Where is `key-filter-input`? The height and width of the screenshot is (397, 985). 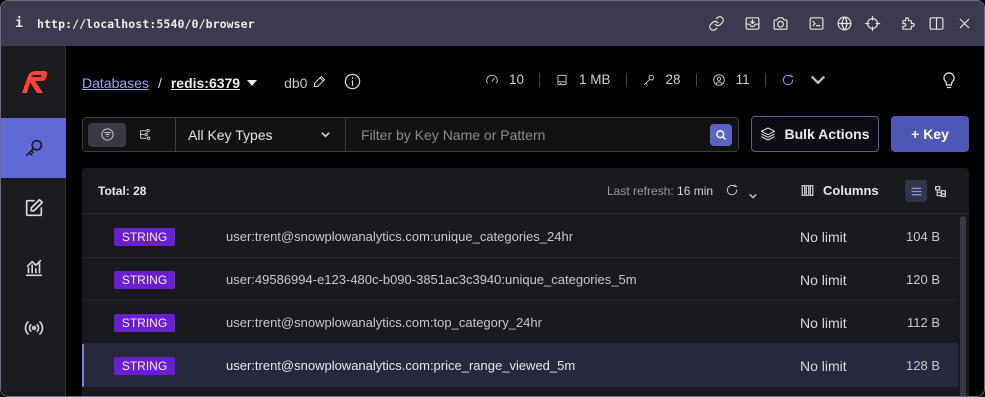
key-filter-input is located at coordinates (542, 134).